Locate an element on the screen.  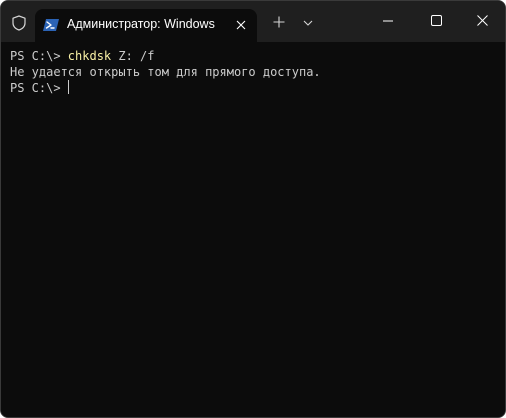
terminal-line: PS C:\> is located at coordinates (257, 88).